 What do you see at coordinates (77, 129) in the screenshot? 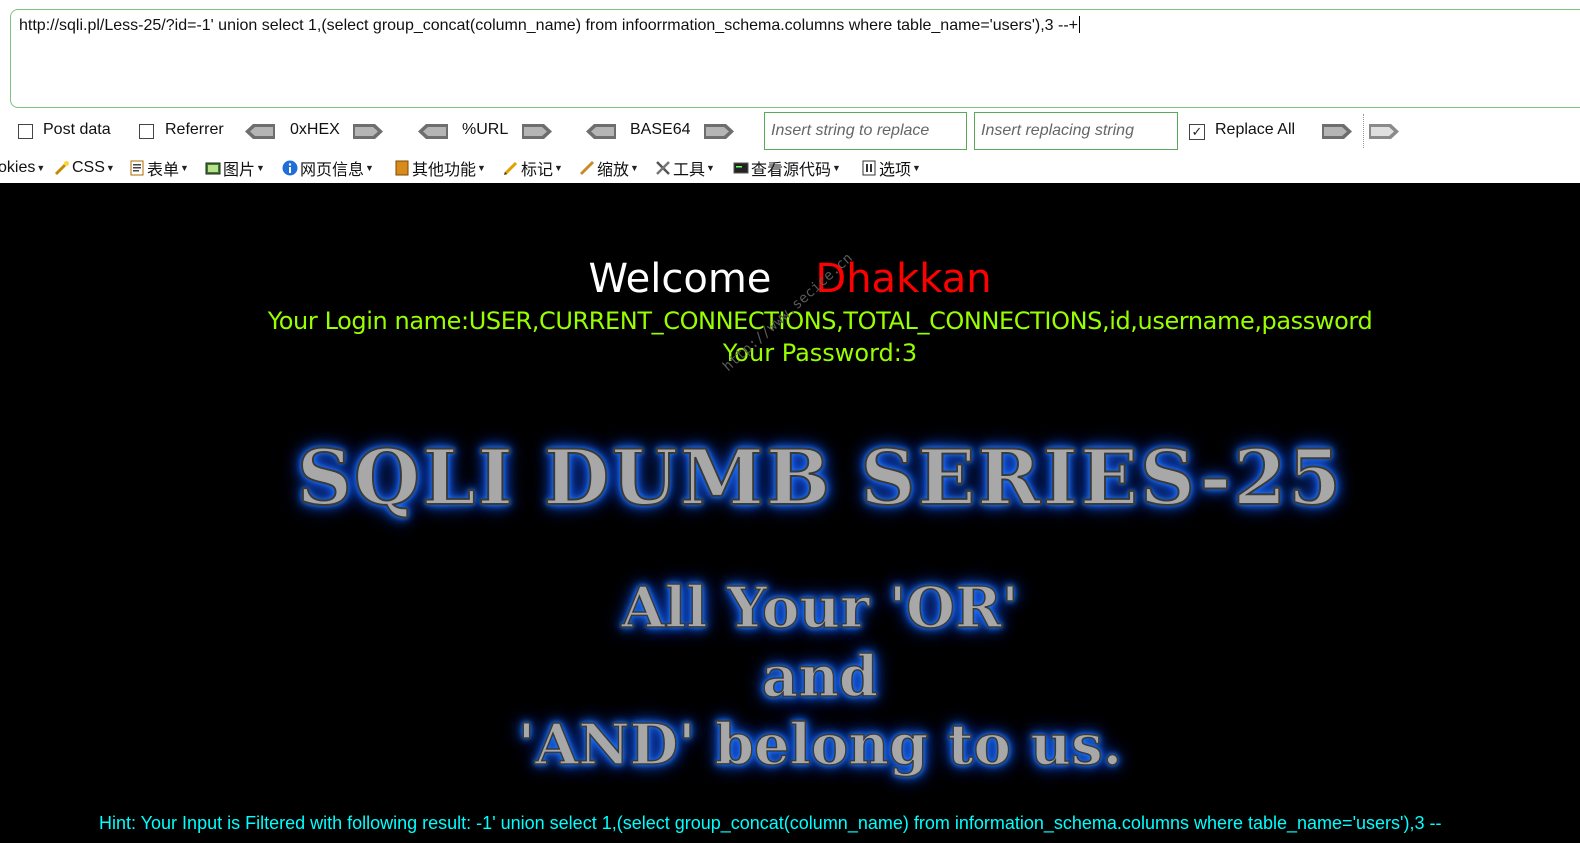
I see `post-data-label: Post data` at bounding box center [77, 129].